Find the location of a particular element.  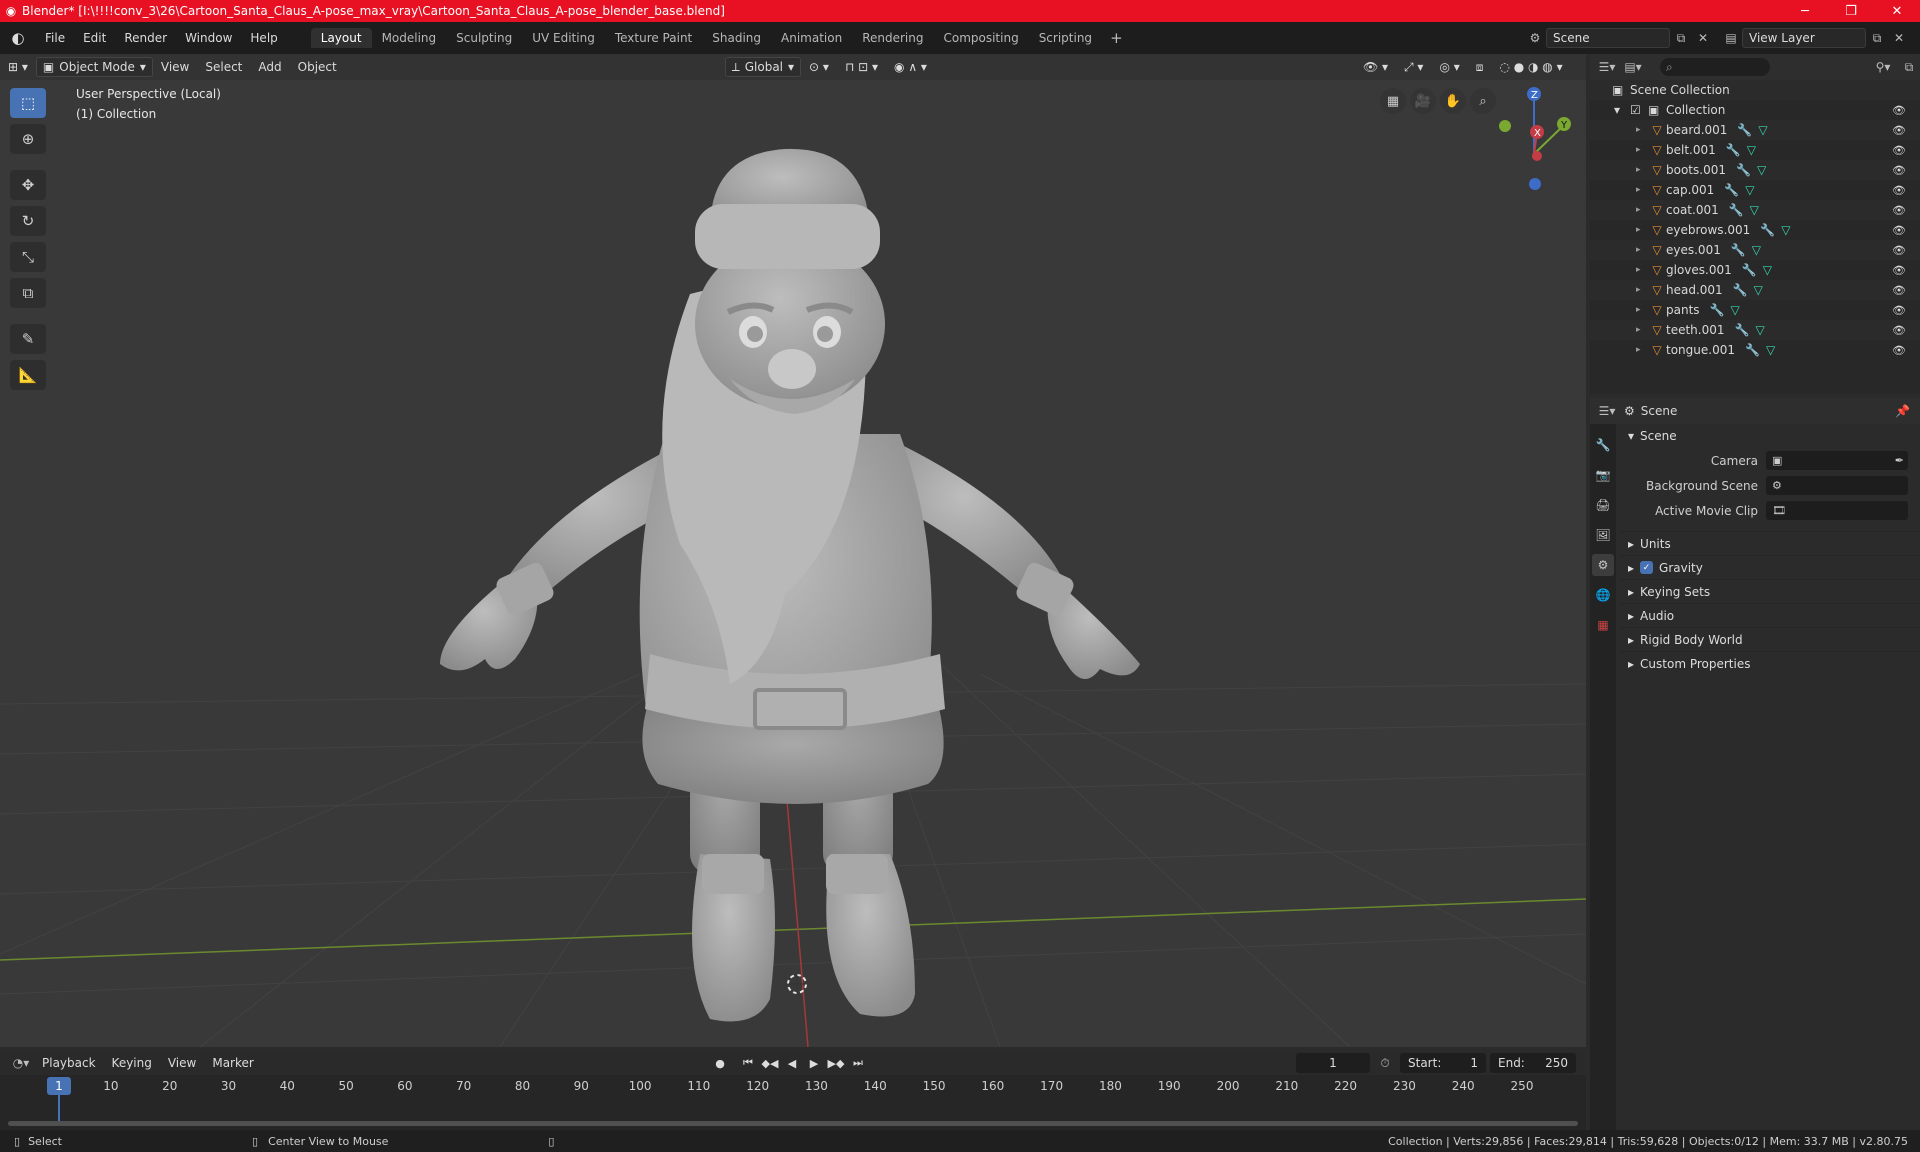

transform-icon: ⧉ is located at coordinates (28, 293).